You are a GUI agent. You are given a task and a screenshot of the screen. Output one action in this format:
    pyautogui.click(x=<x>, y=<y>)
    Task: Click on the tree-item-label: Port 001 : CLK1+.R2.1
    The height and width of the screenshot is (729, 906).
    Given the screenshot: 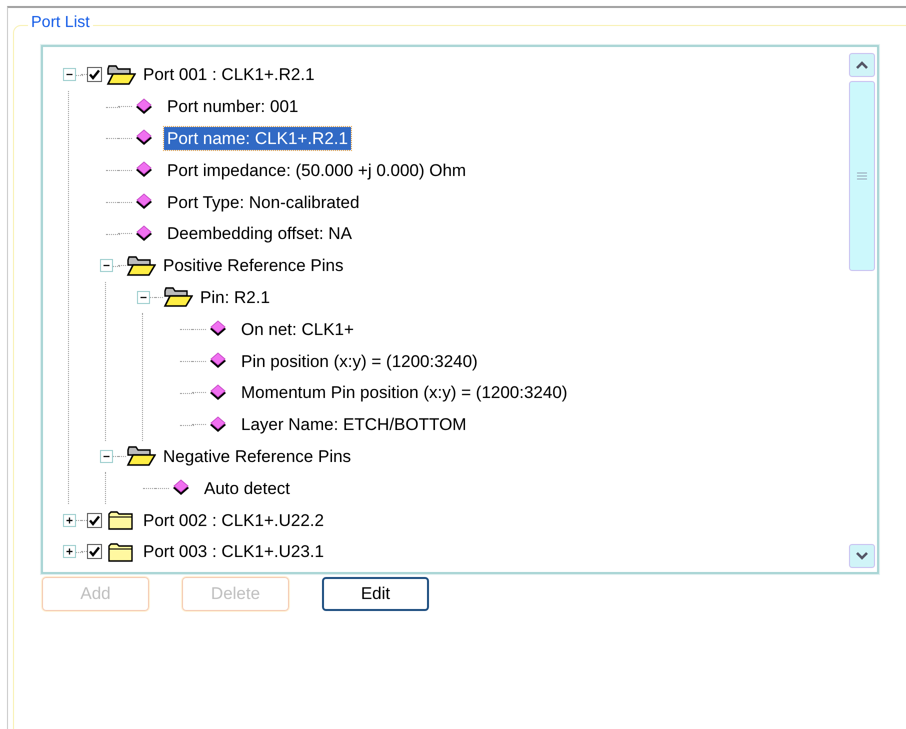 What is the action you would take?
    pyautogui.click(x=229, y=74)
    